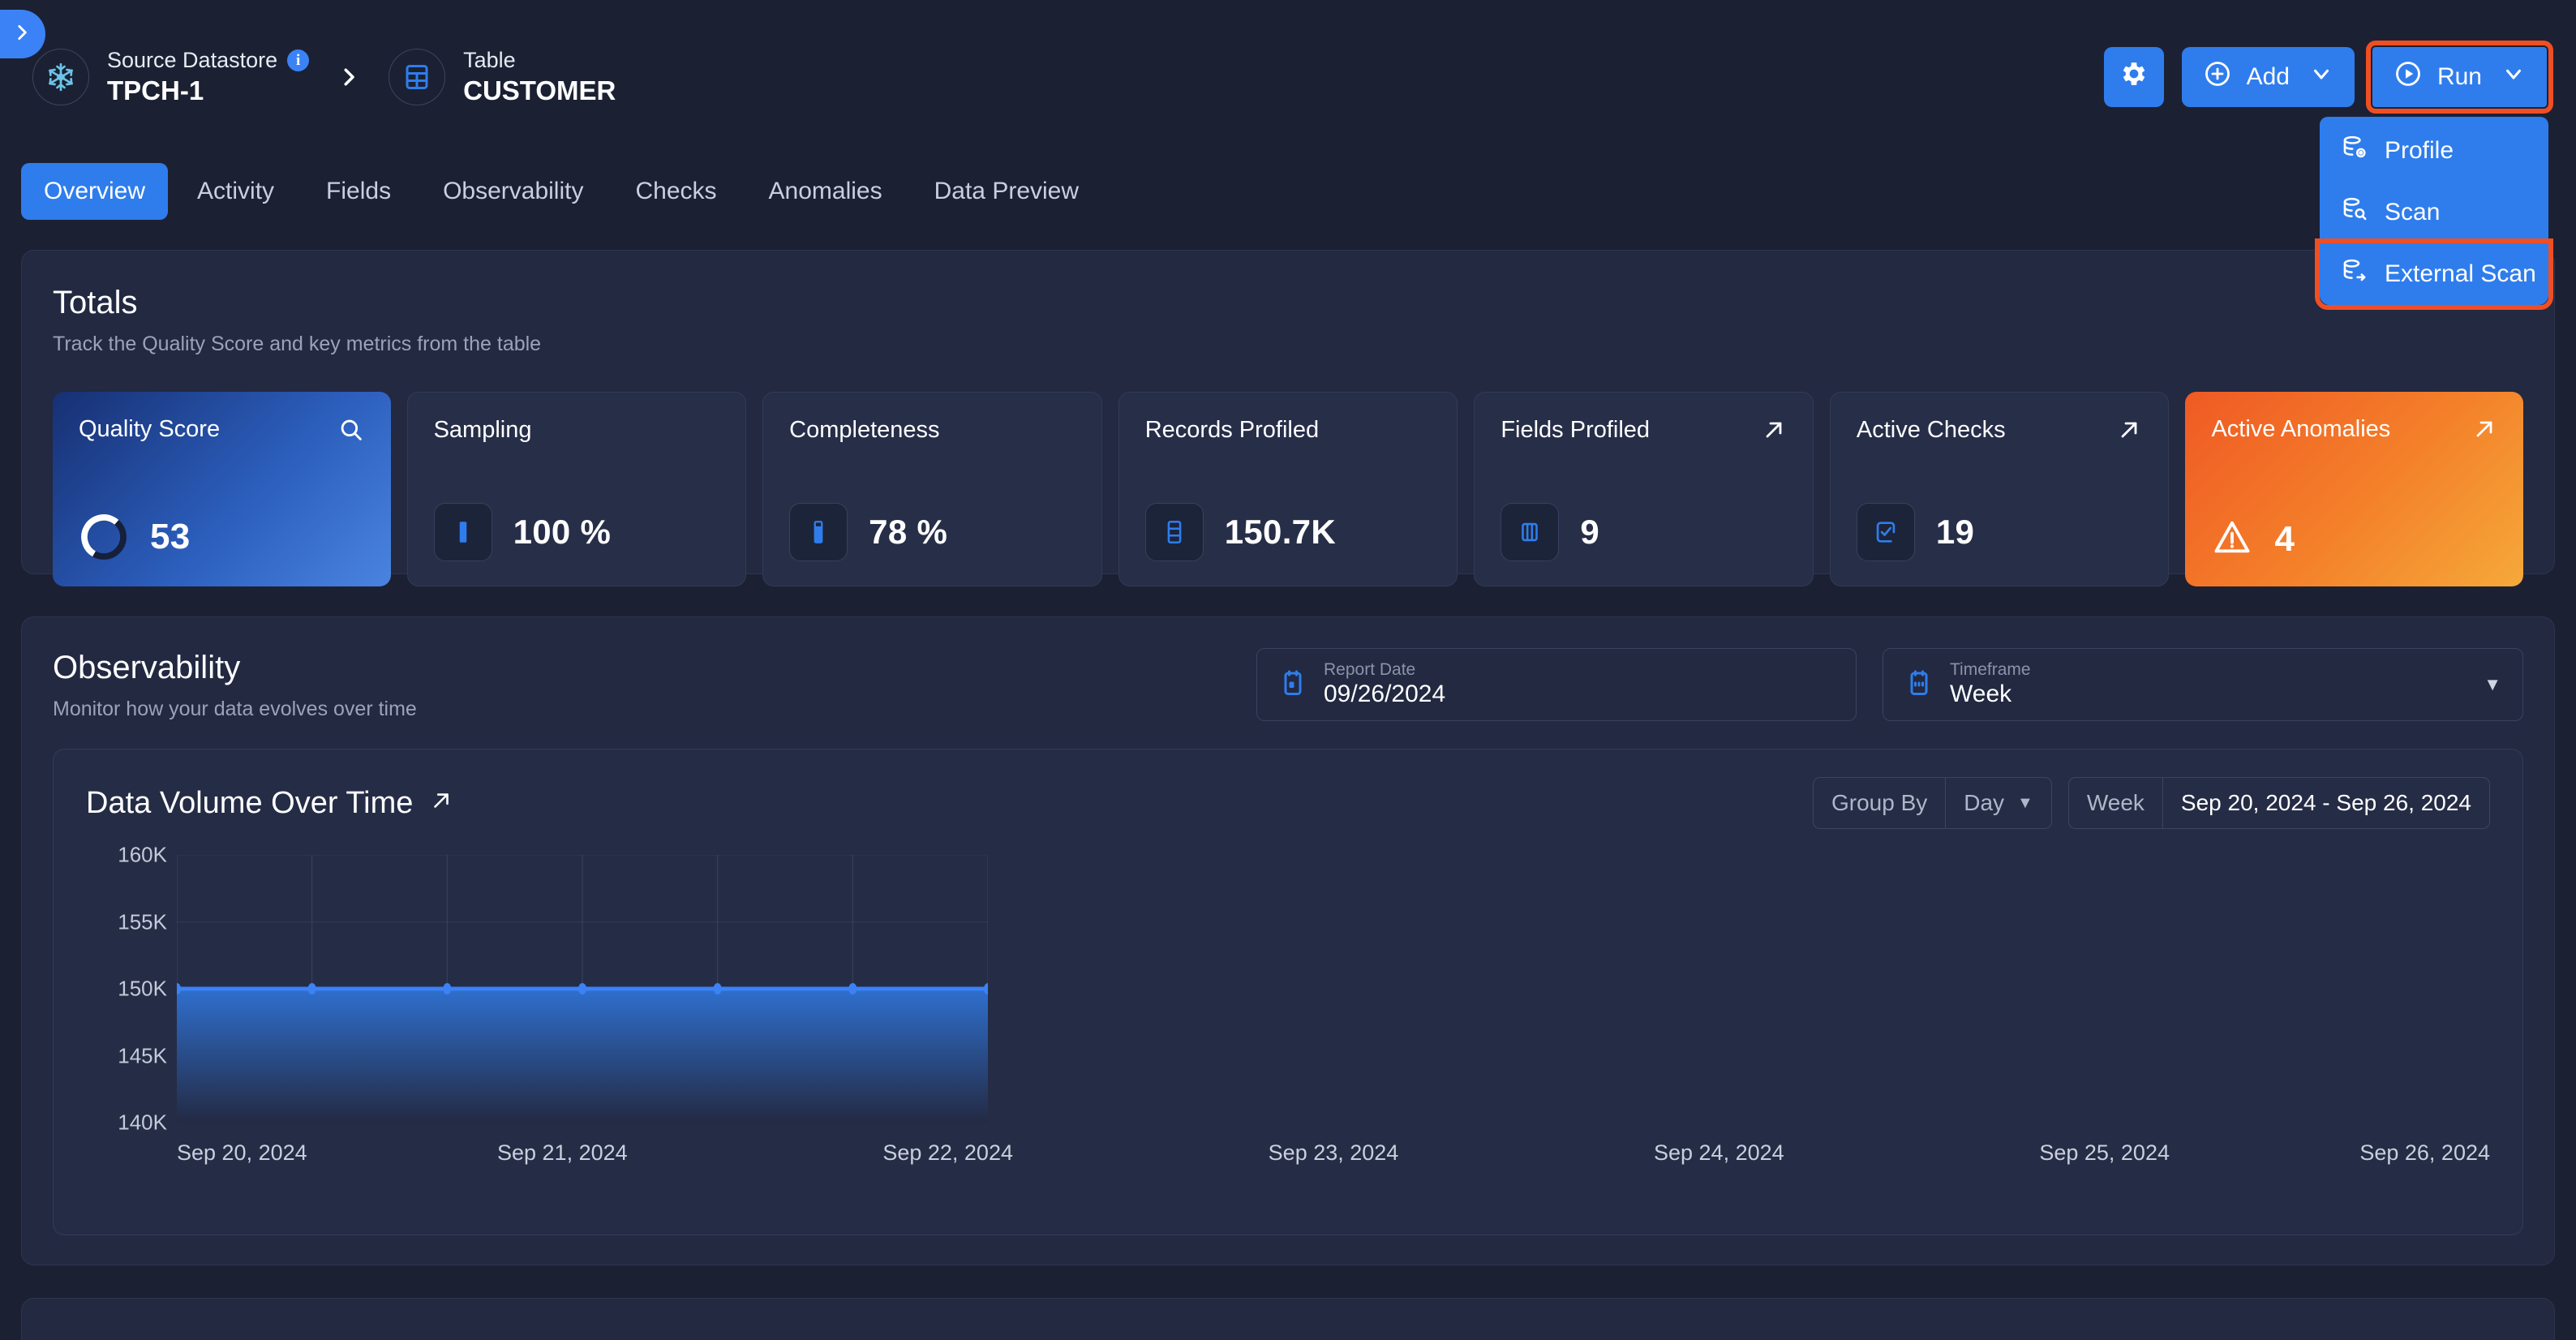 Image resolution: width=2576 pixels, height=1340 pixels. I want to click on settings-button, so click(2133, 77).